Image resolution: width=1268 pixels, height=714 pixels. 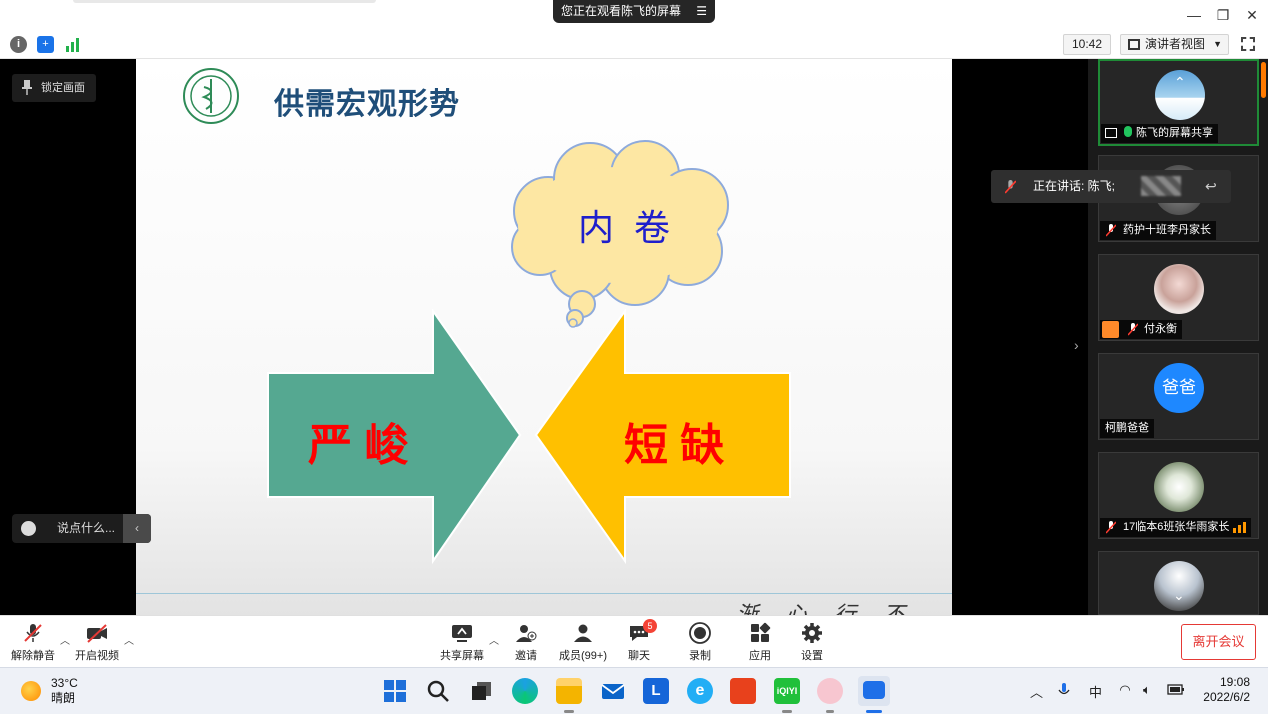 I want to click on leave-meeting-button: 离开会议, so click(x=1218, y=642).